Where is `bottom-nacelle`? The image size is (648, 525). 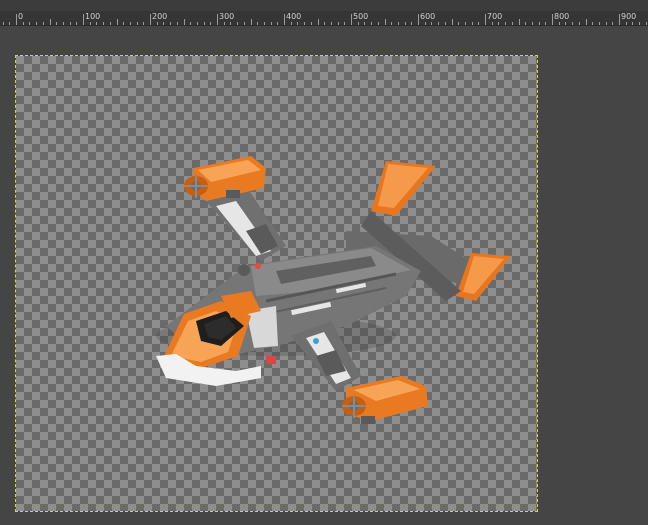
bottom-nacelle is located at coordinates (385, 400).